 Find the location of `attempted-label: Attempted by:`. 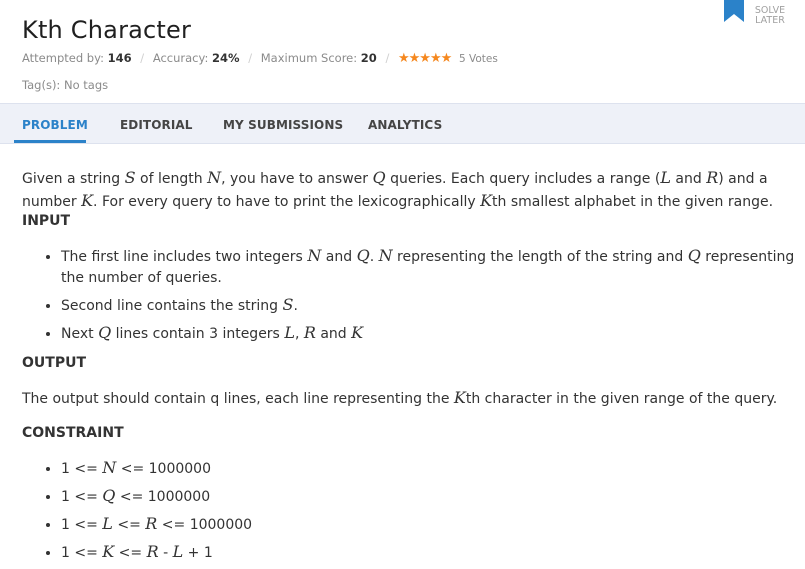

attempted-label: Attempted by: is located at coordinates (63, 58).